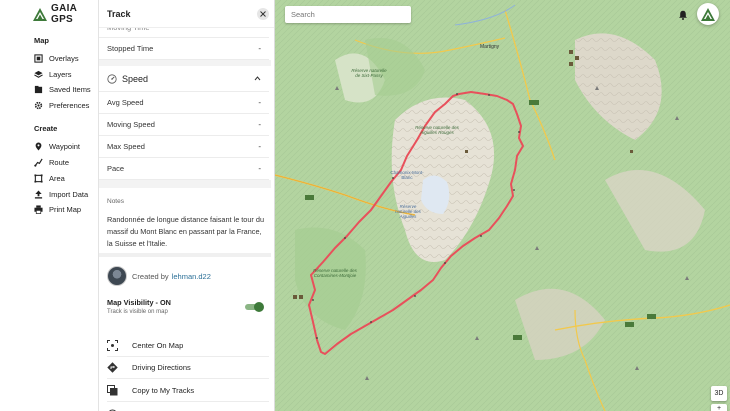 This screenshot has height=411, width=730. I want to click on map-visibility-toggle, so click(254, 307).